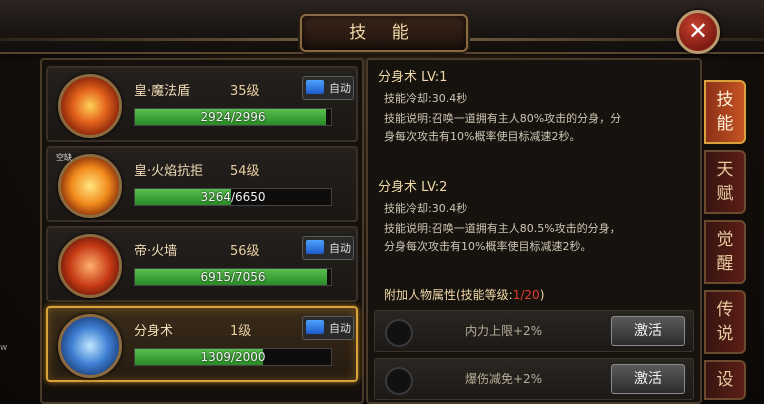 This screenshot has height=404, width=764. I want to click on tab-awaken: 觉 醒, so click(725, 252).